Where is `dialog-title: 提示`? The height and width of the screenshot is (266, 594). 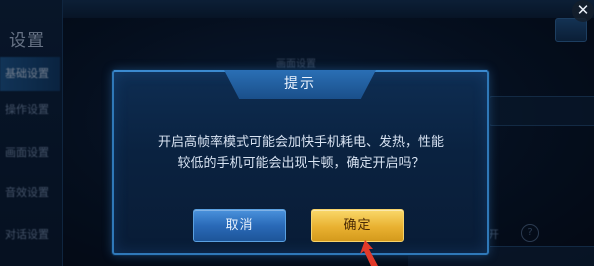
dialog-title: 提示 is located at coordinates (300, 84).